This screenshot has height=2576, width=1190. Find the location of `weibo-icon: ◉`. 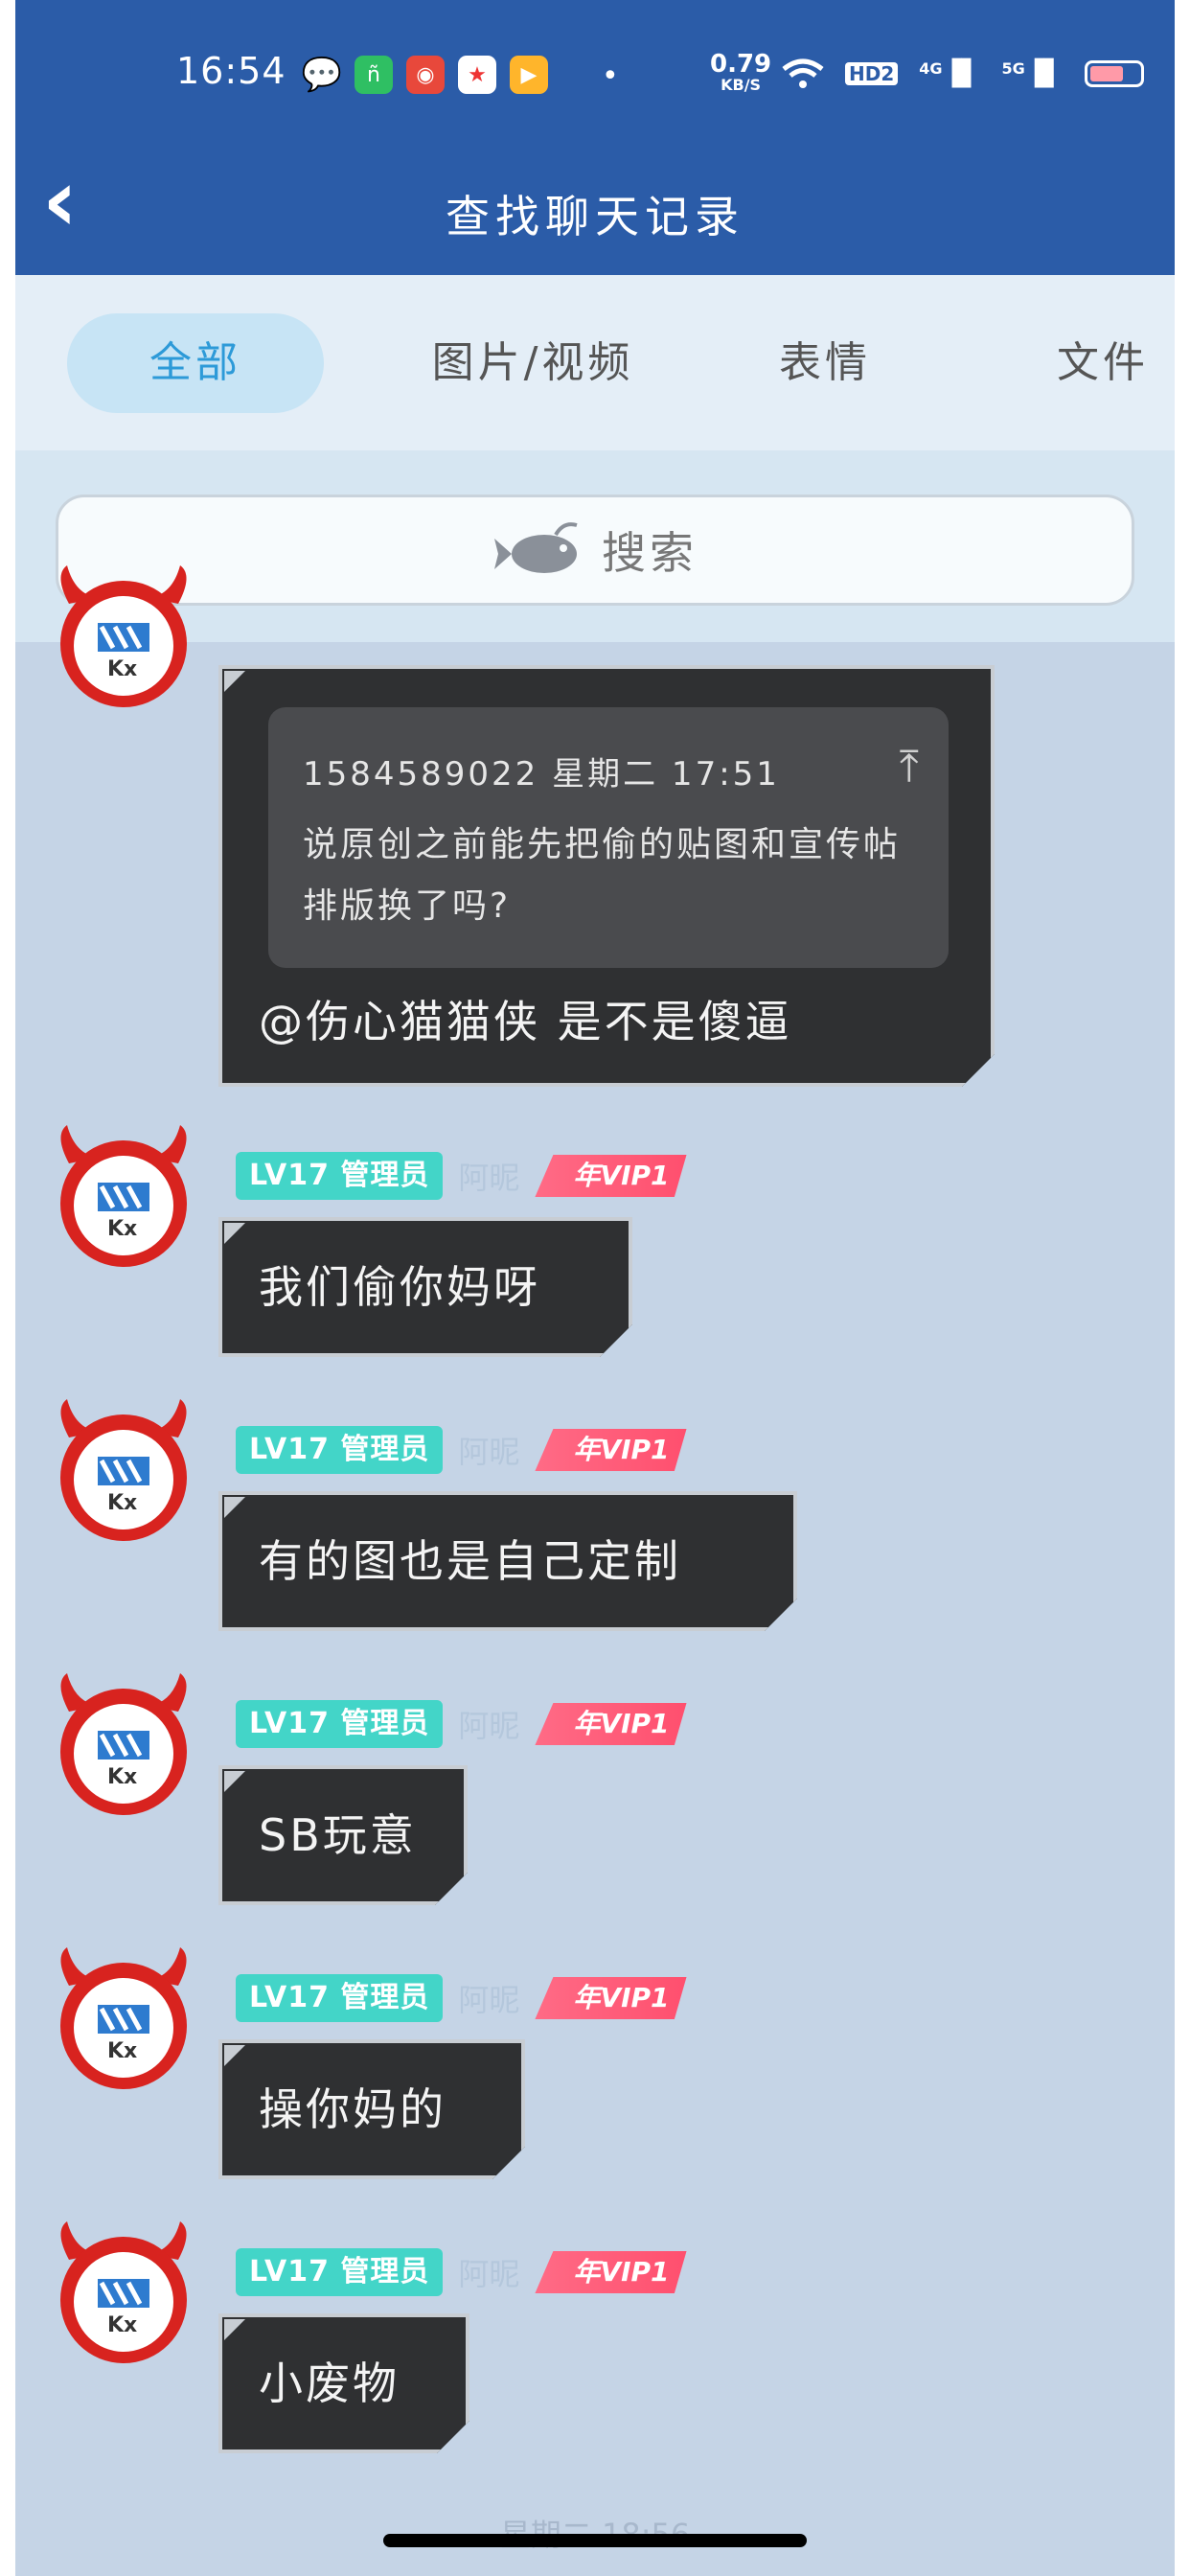

weibo-icon: ◉ is located at coordinates (426, 75).